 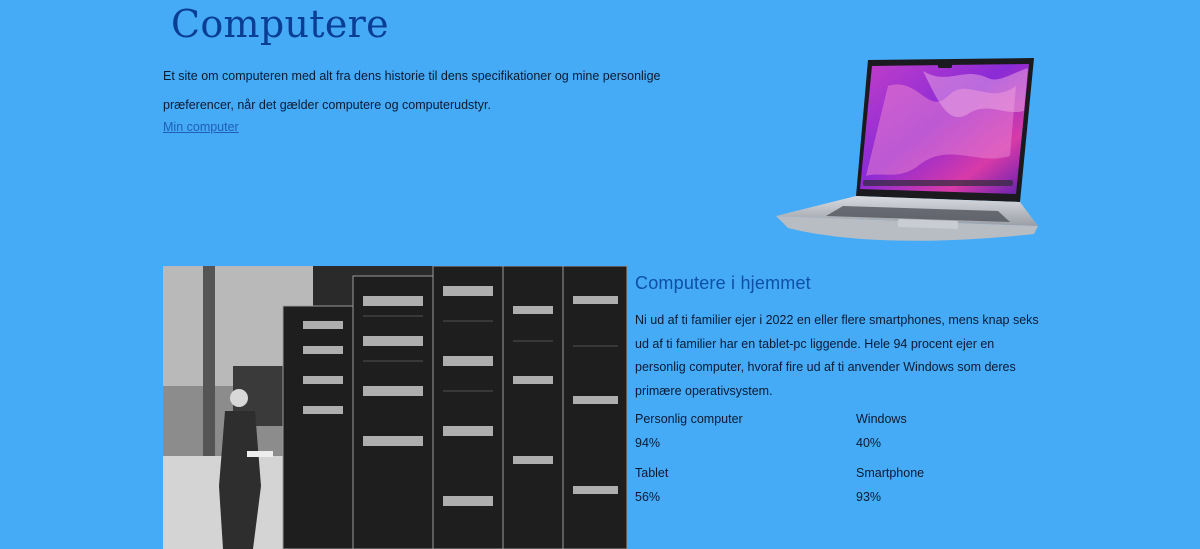 I want to click on page-title: Computere, so click(x=280, y=24).